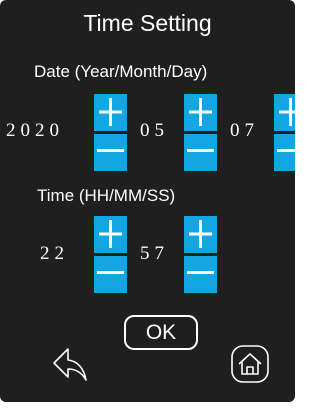  What do you see at coordinates (161, 332) in the screenshot?
I see `ok-button: OK` at bounding box center [161, 332].